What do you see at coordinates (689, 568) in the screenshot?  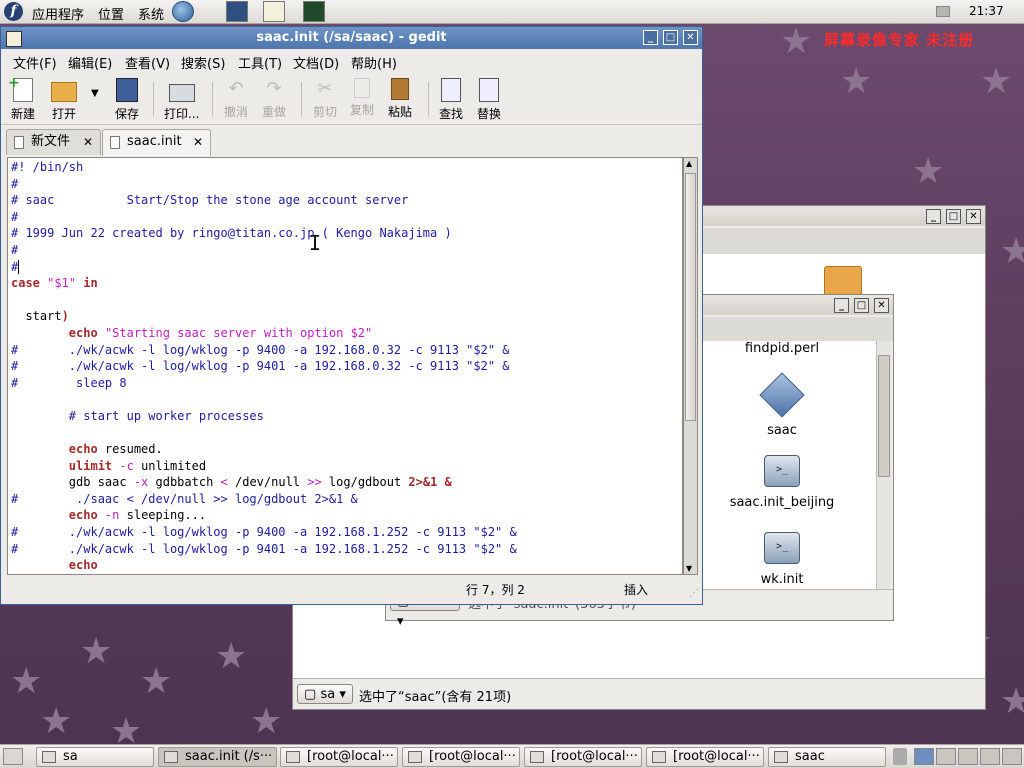 I see `scroll-down-arrow-icon: ▼` at bounding box center [689, 568].